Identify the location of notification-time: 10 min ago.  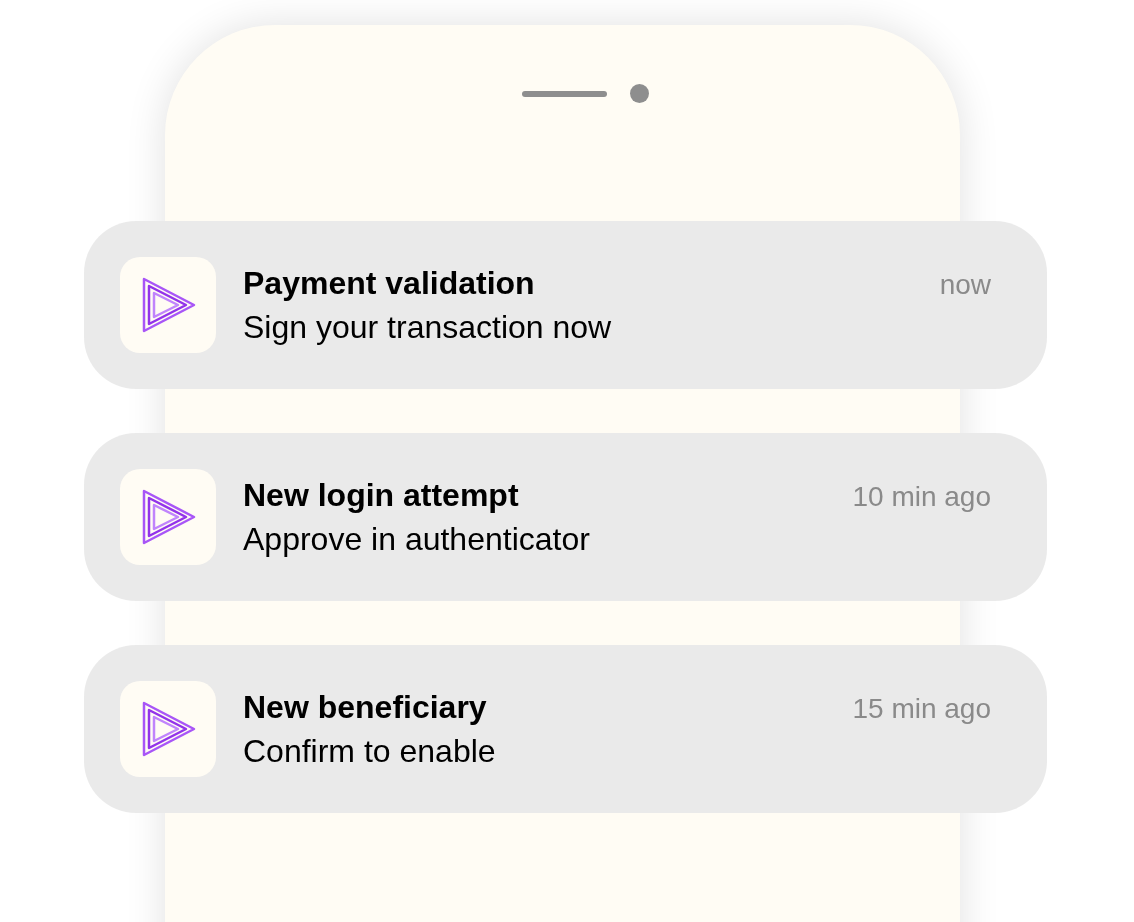
(921, 497).